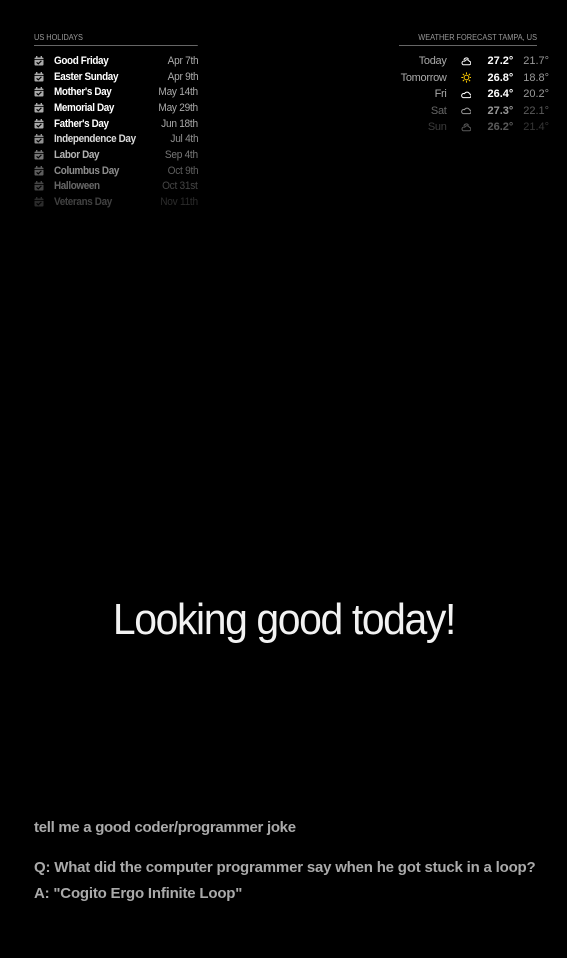  Describe the element at coordinates (77, 186) in the screenshot. I see `holiday-name: Halloween` at that location.